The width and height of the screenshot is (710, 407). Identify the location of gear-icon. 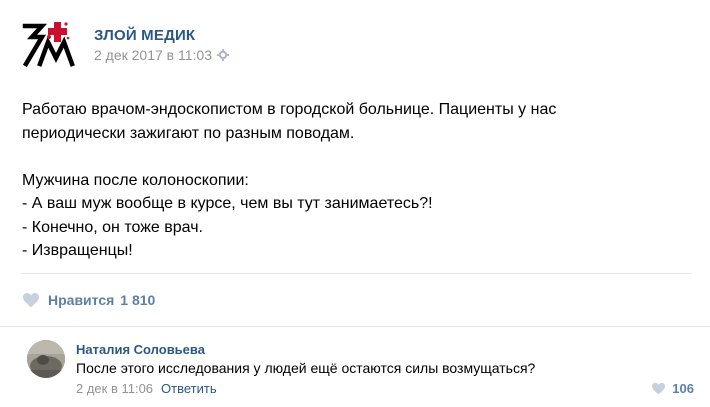
(223, 55).